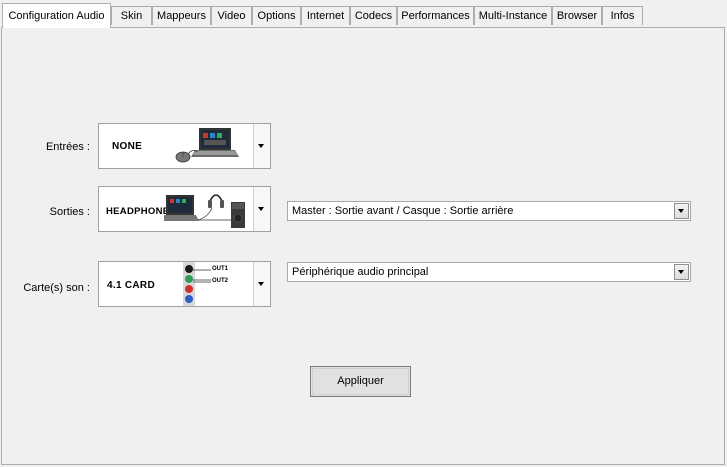  What do you see at coordinates (220, 269) in the screenshot?
I see `out1-label: OUT1` at bounding box center [220, 269].